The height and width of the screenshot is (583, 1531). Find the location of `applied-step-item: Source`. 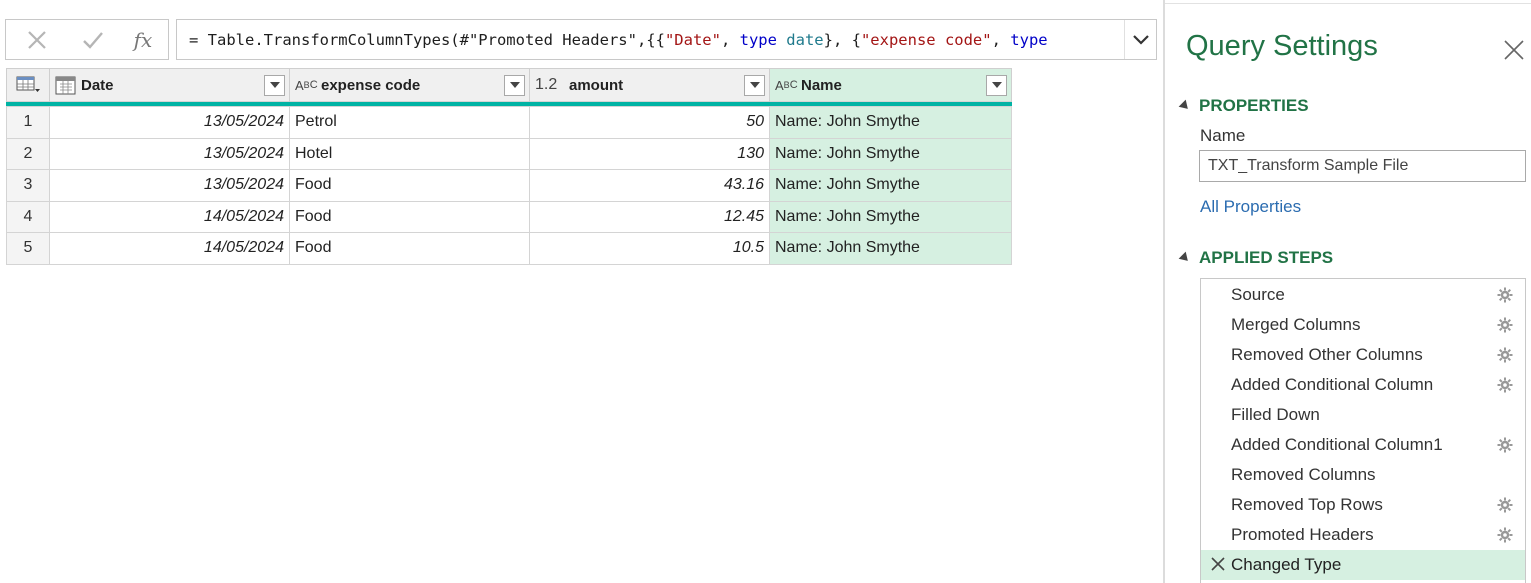

applied-step-item: Source is located at coordinates (1363, 295).